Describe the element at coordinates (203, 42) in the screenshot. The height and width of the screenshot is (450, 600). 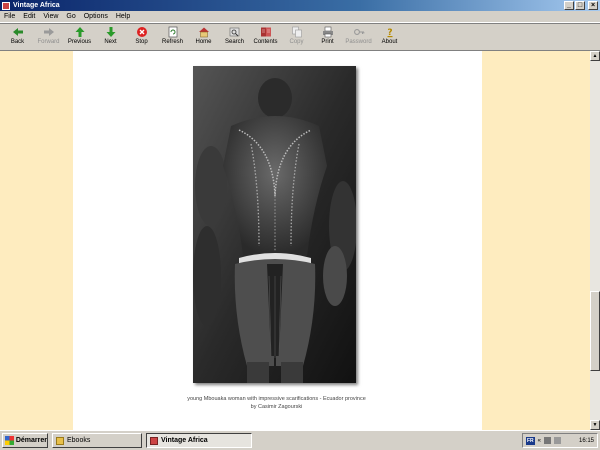
I see `home-label: Home` at that location.